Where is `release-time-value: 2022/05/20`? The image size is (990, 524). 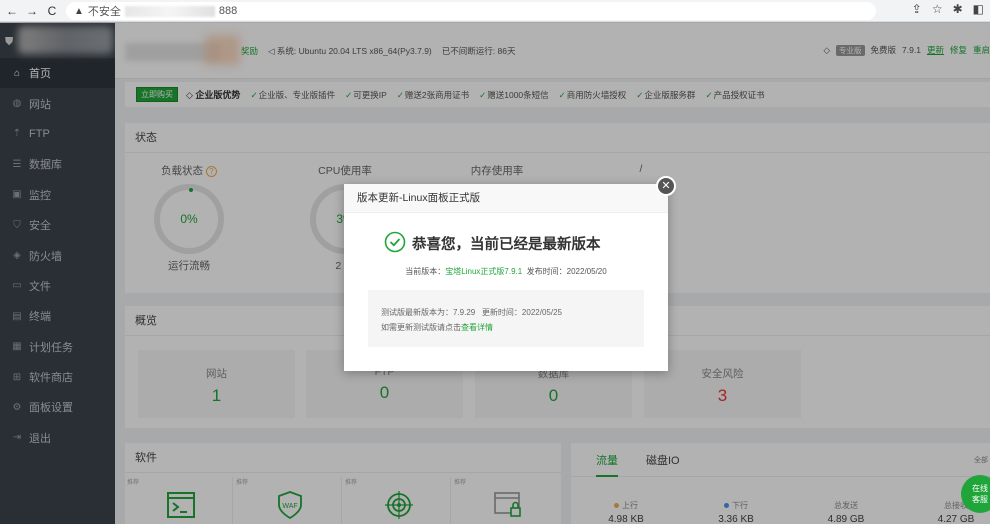 release-time-value: 2022/05/20 is located at coordinates (586, 271).